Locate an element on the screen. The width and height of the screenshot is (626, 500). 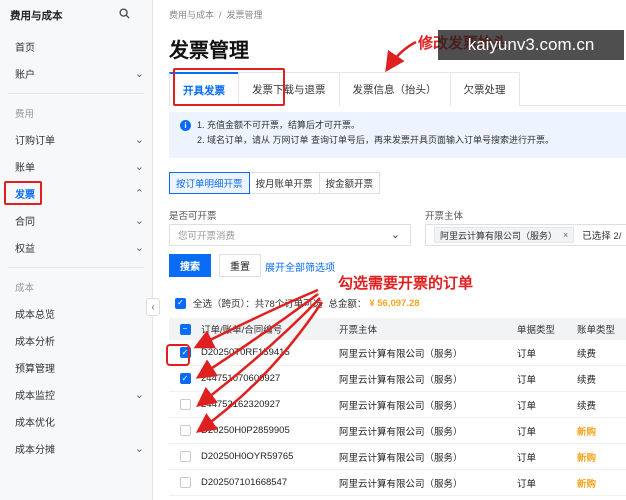
sidebar-item-account: 账户 ⌄ is located at coordinates (76, 73).